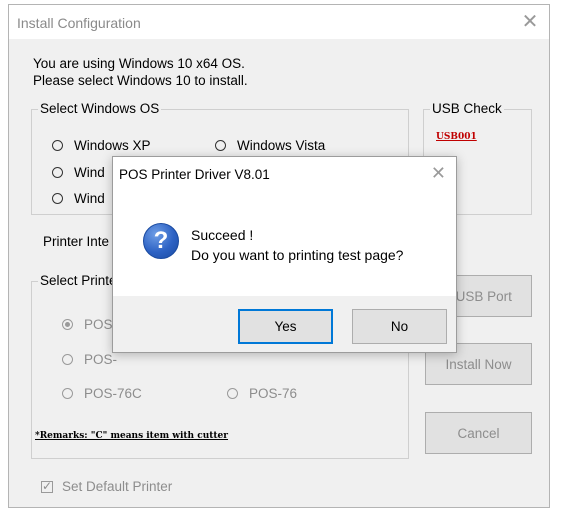 The width and height of the screenshot is (563, 512). I want to click on dialog-title: POS Printer Driver V8.01, so click(194, 174).